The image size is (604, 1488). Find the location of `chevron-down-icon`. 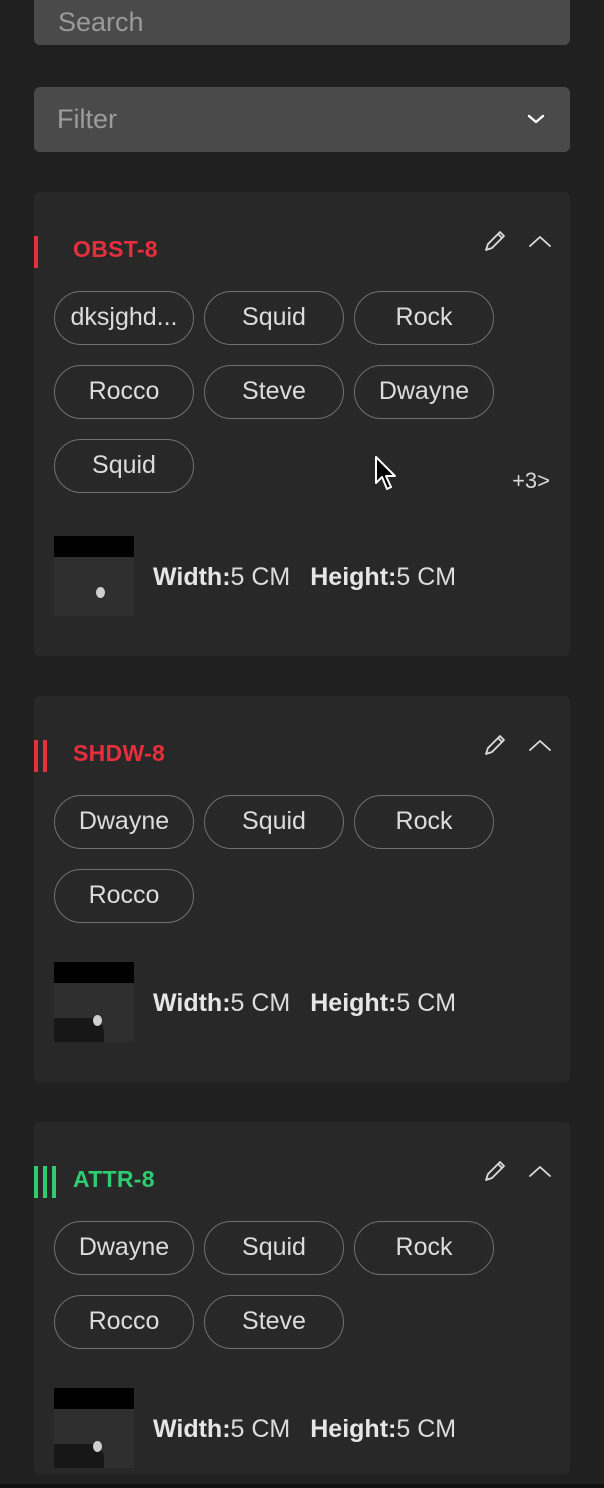

chevron-down-icon is located at coordinates (536, 119).